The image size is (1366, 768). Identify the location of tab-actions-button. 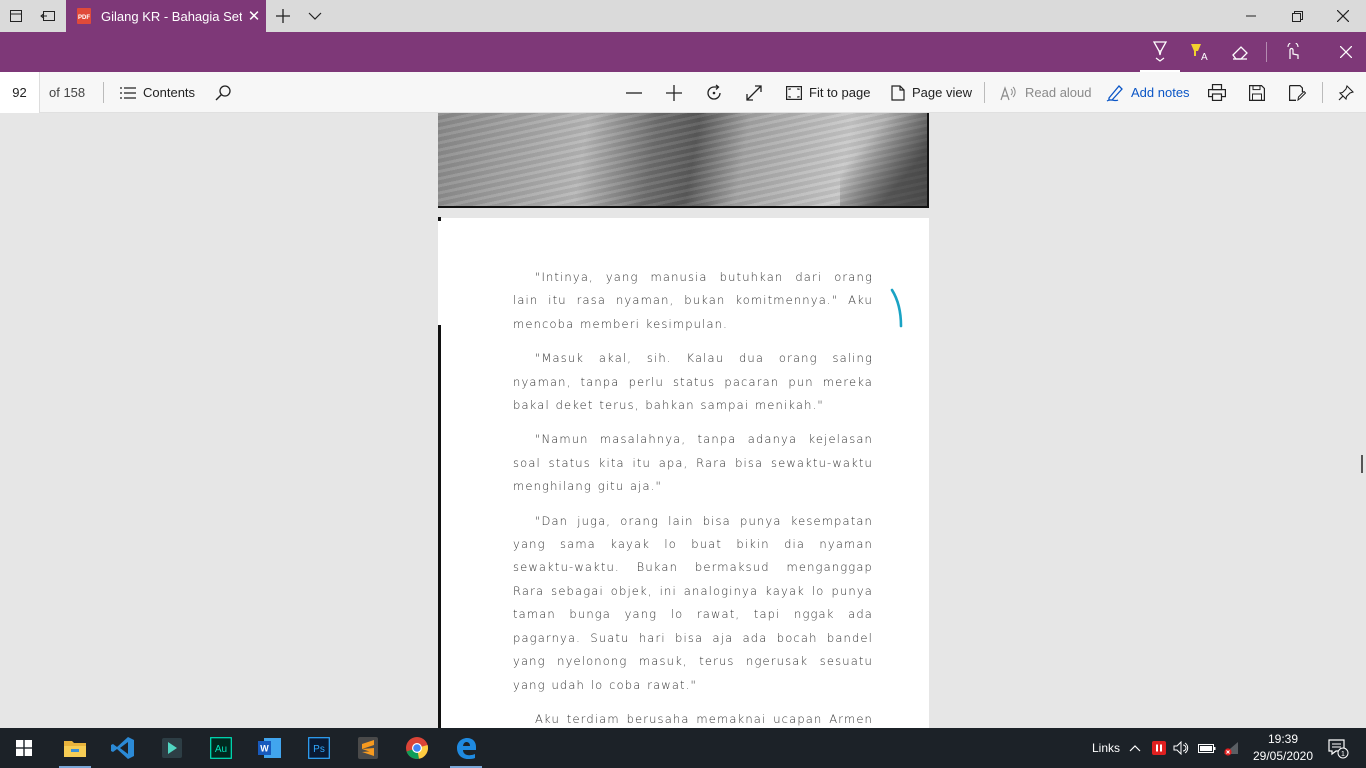
(16, 16).